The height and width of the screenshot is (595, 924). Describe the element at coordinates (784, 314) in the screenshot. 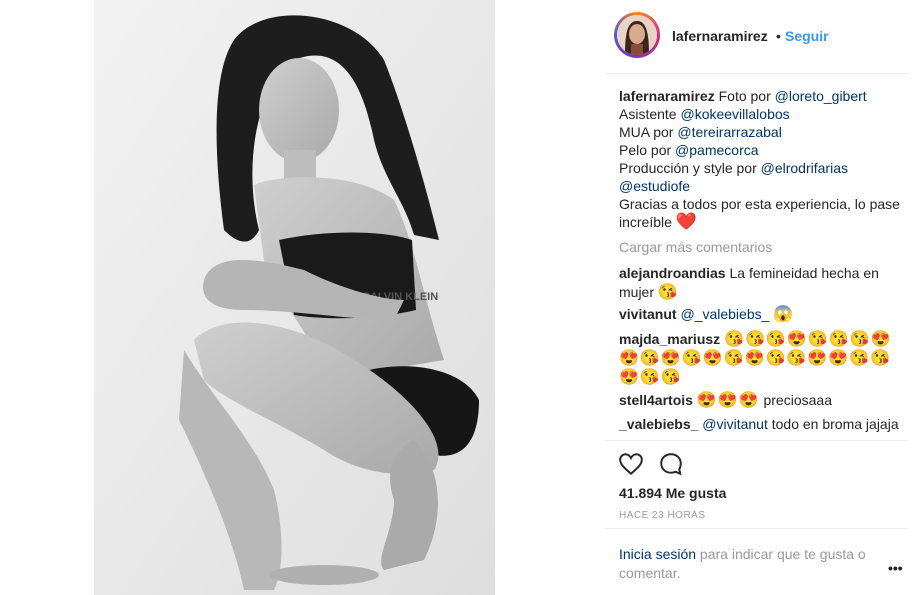

I see `comment-emoji: 😱` at that location.